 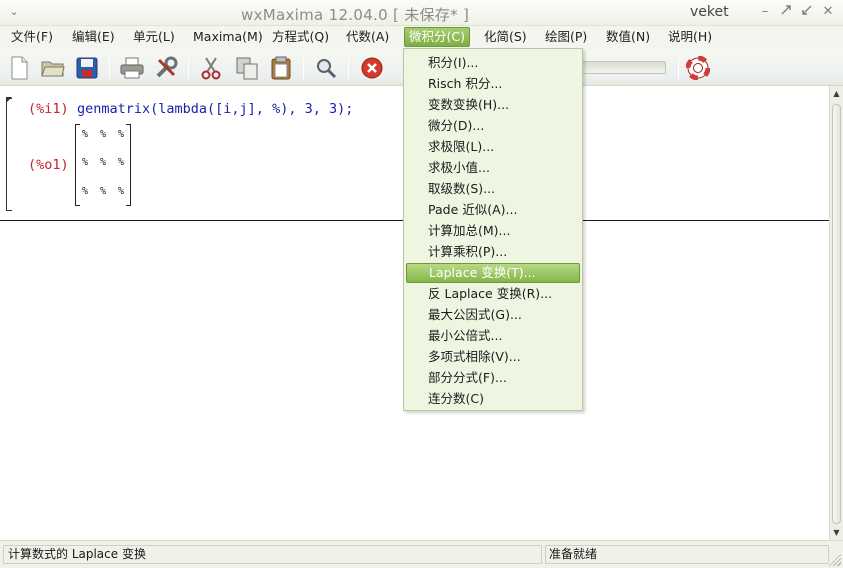 What do you see at coordinates (87, 68) in the screenshot?
I see `save-icon` at bounding box center [87, 68].